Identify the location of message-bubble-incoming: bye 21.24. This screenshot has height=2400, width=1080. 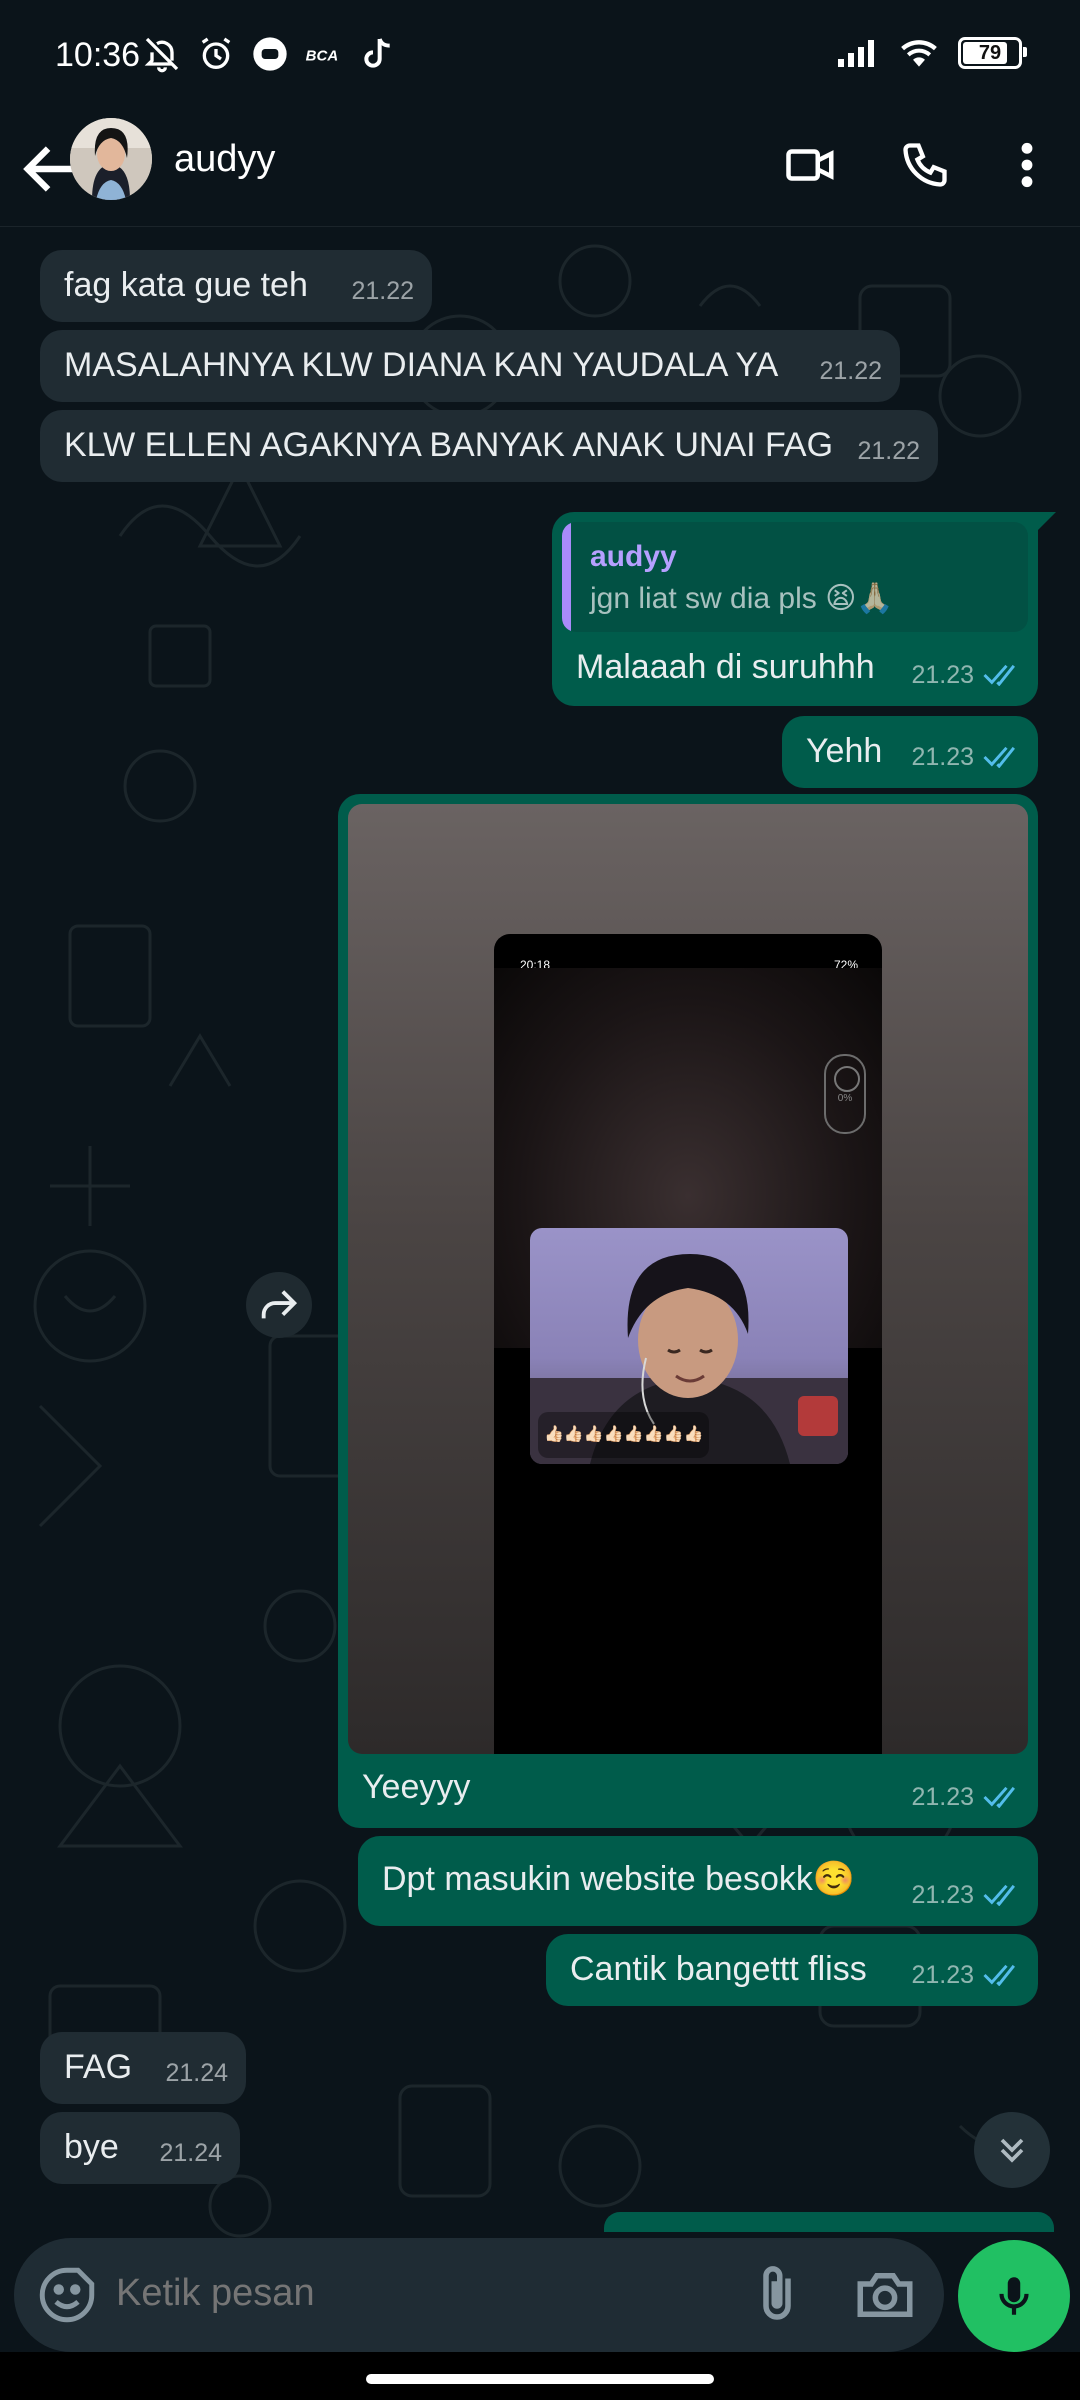
(140, 2148).